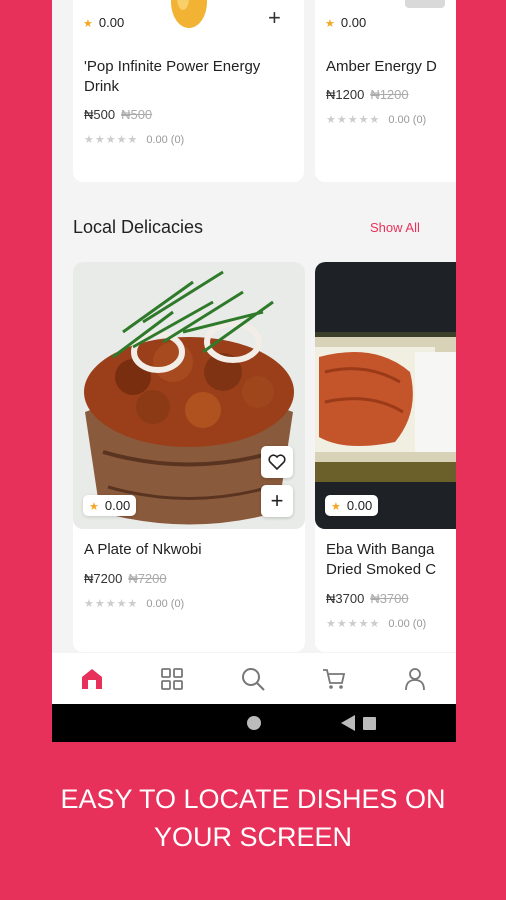 The width and height of the screenshot is (506, 900). I want to click on nav-home, so click(92, 679).